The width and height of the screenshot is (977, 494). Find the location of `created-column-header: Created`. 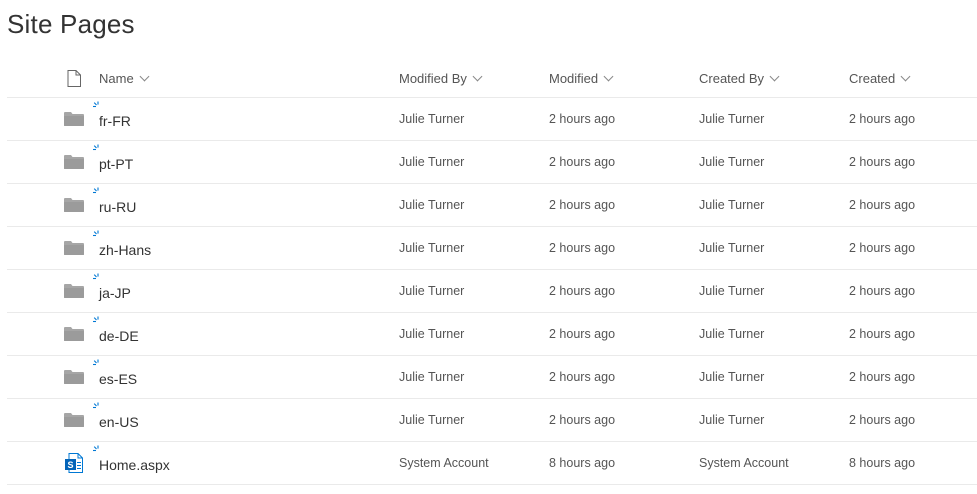

created-column-header: Created is located at coordinates (880, 78).